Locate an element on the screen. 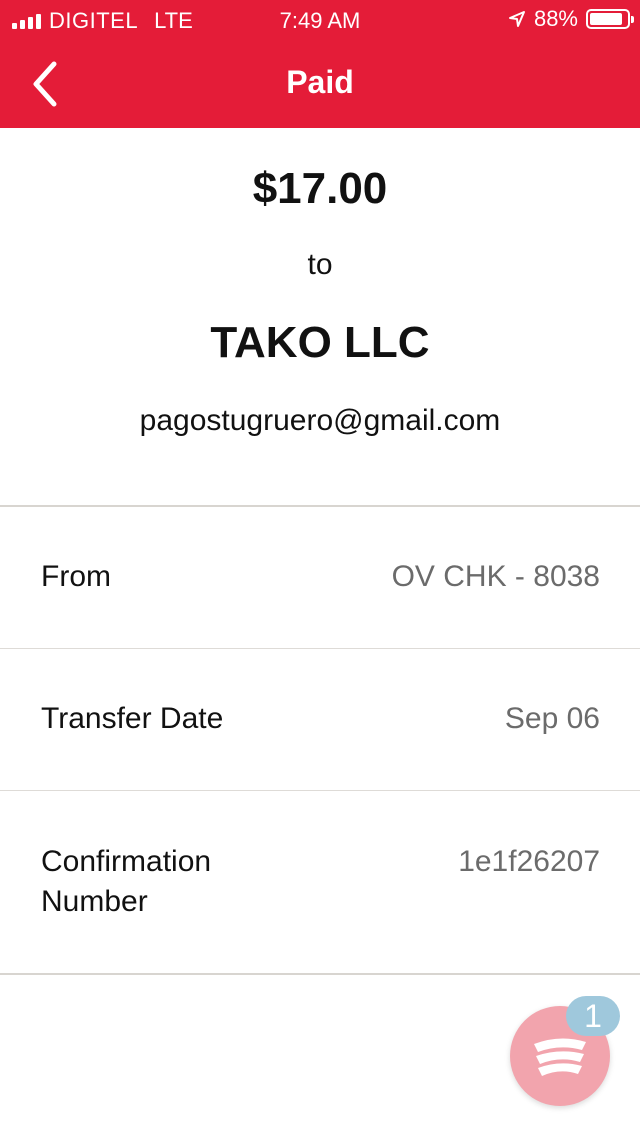 This screenshot has height=1136, width=640. battery-cap is located at coordinates (632, 19).